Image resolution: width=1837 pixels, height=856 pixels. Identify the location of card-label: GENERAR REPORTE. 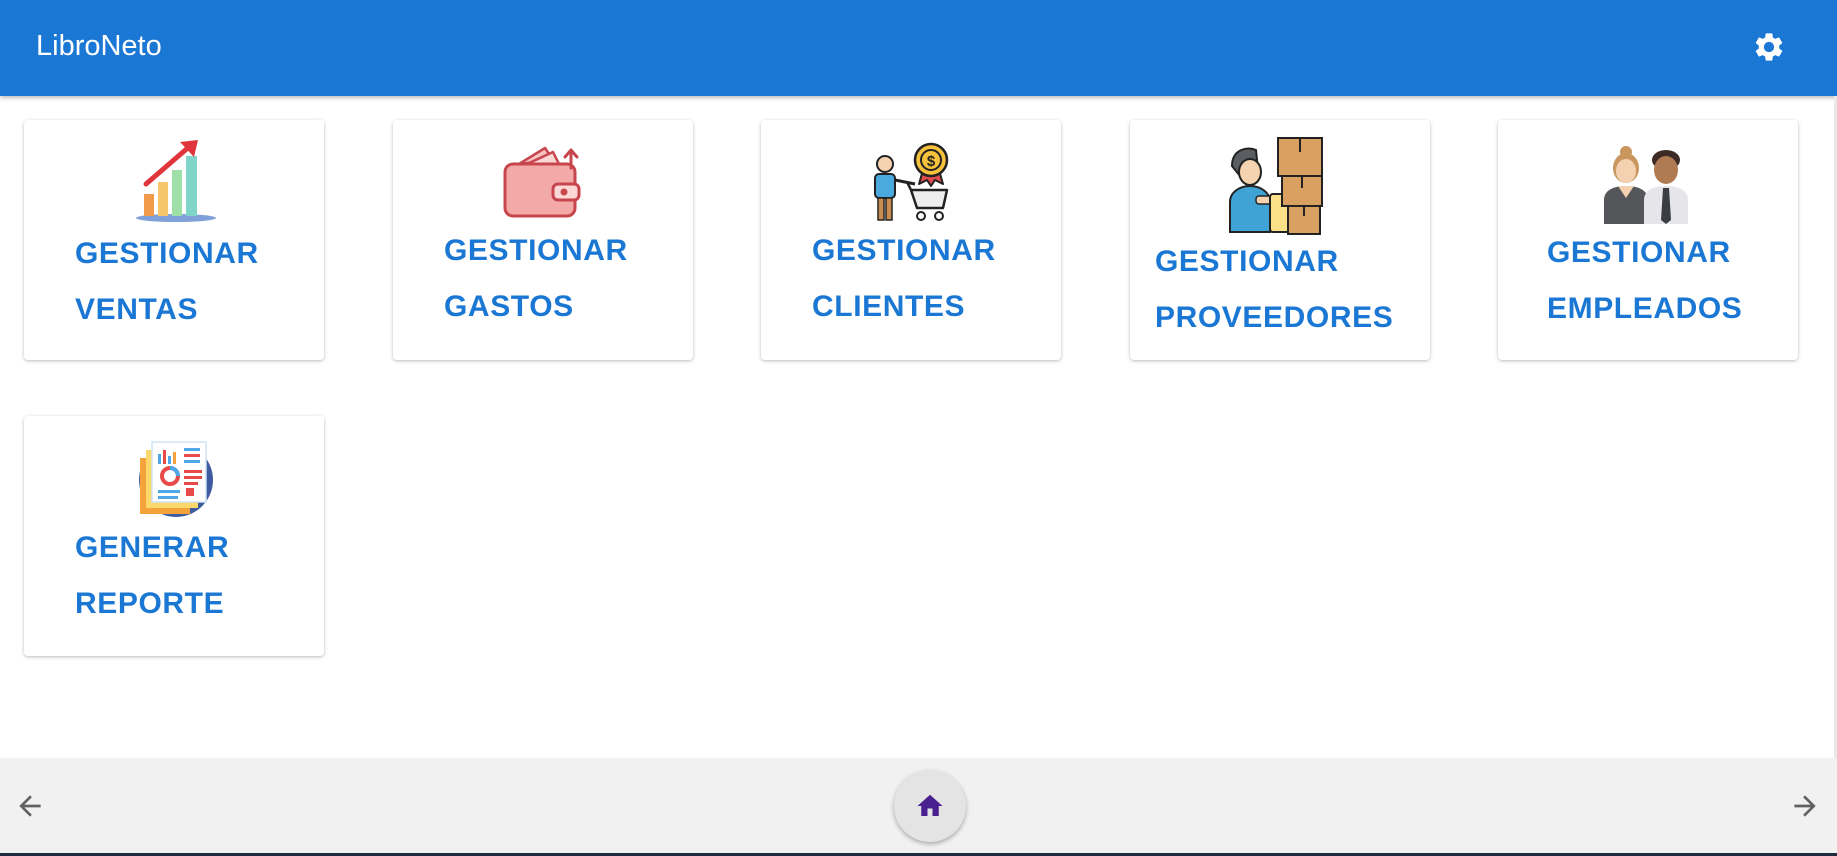
(152, 576).